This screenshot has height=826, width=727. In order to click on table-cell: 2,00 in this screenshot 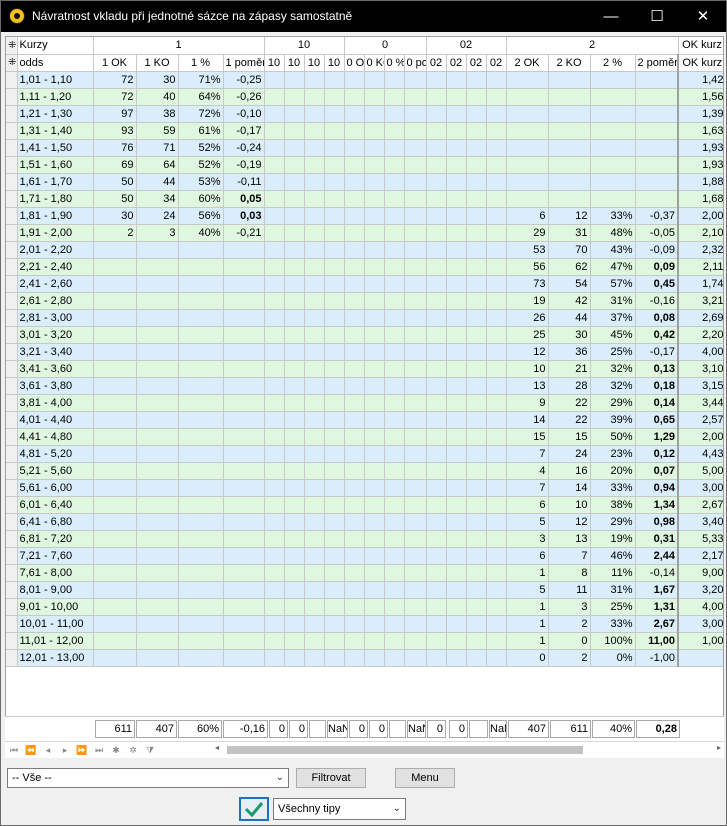, I will do `click(700, 437)`.